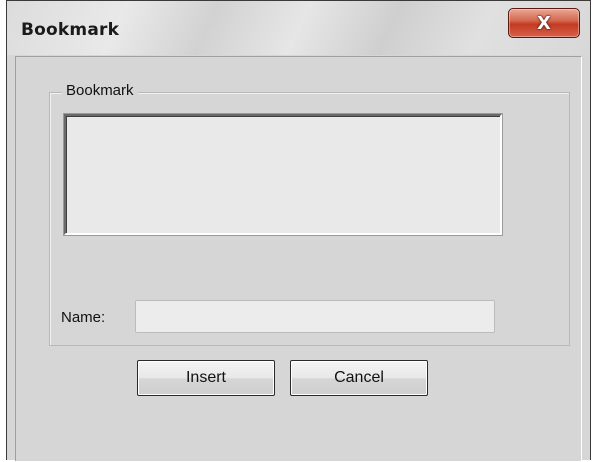 This screenshot has width=597, height=462. What do you see at coordinates (70, 30) in the screenshot?
I see `dialog-title: Bookmark` at bounding box center [70, 30].